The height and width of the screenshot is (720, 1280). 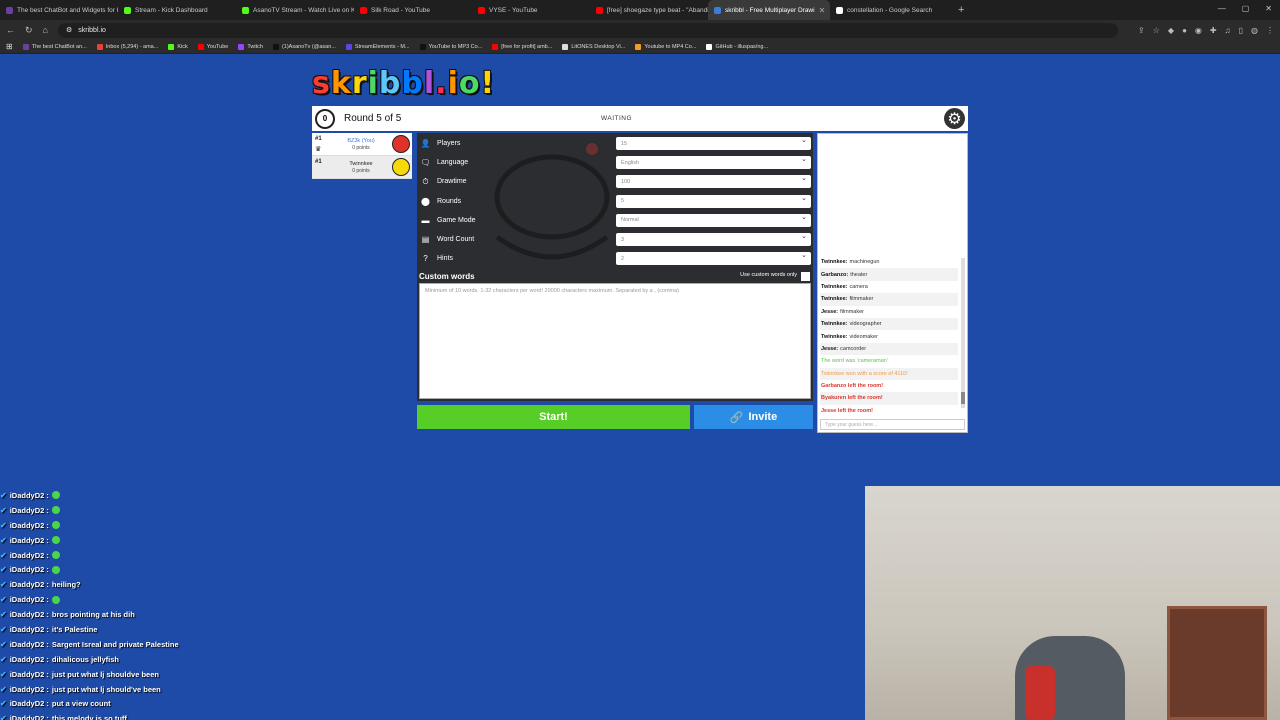 I want to click on player-rank: #1, so click(x=318, y=162).